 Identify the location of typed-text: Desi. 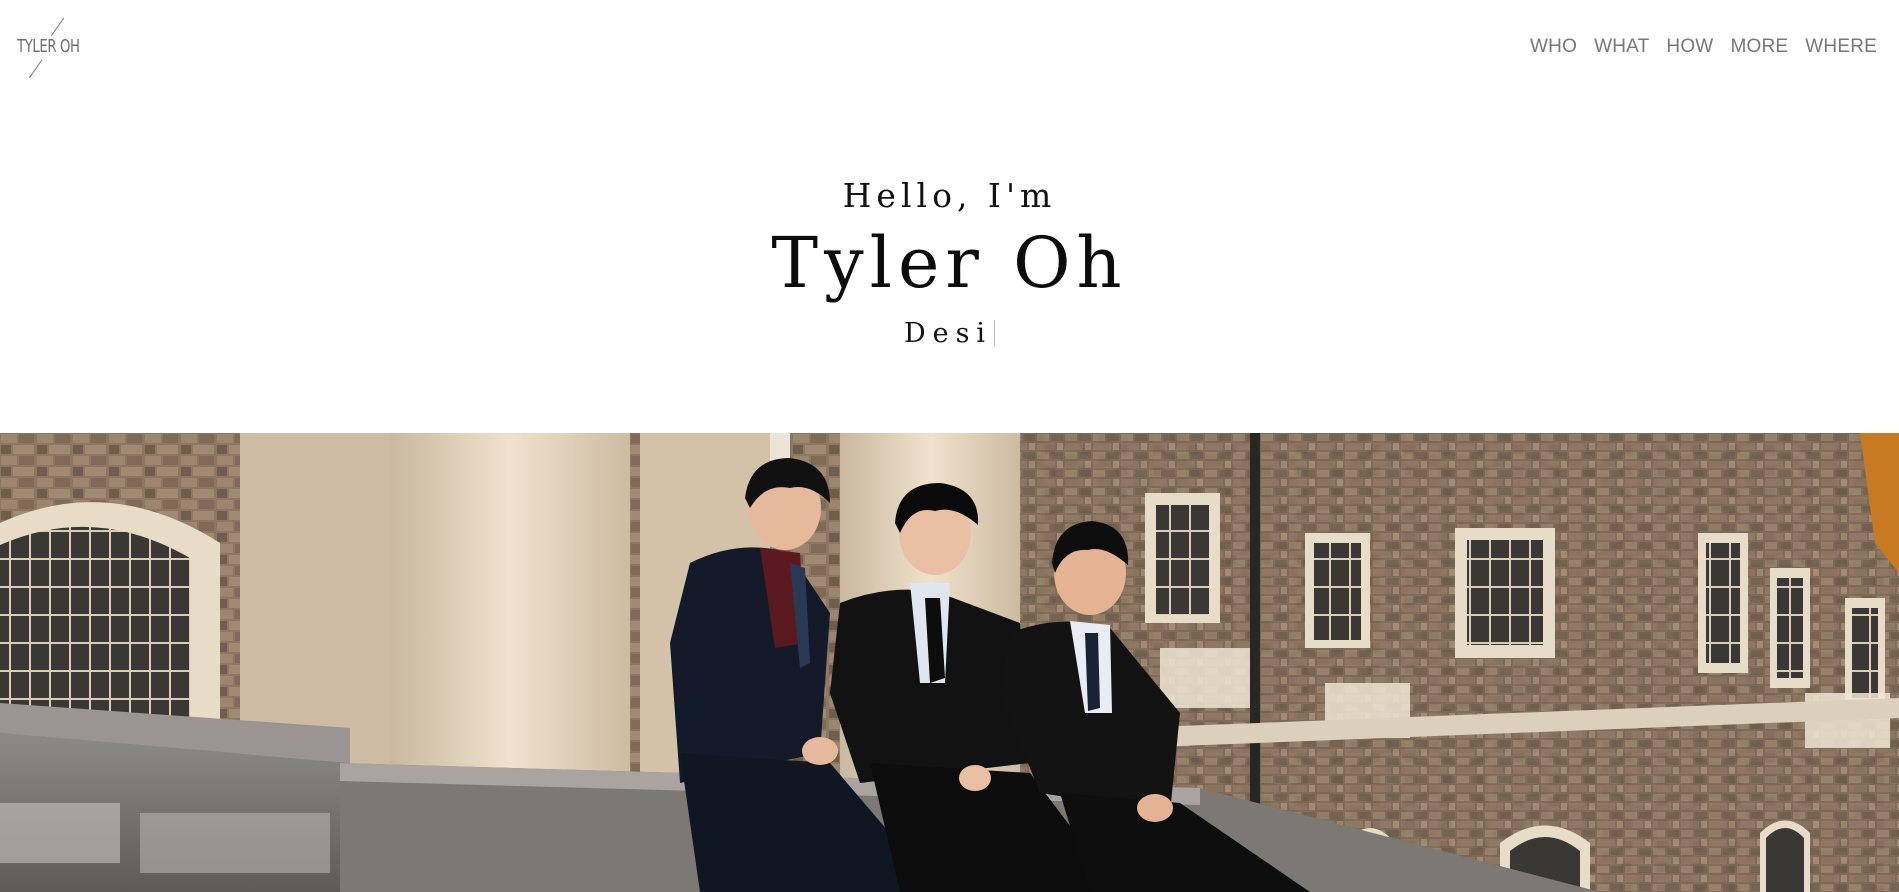
(948, 333).